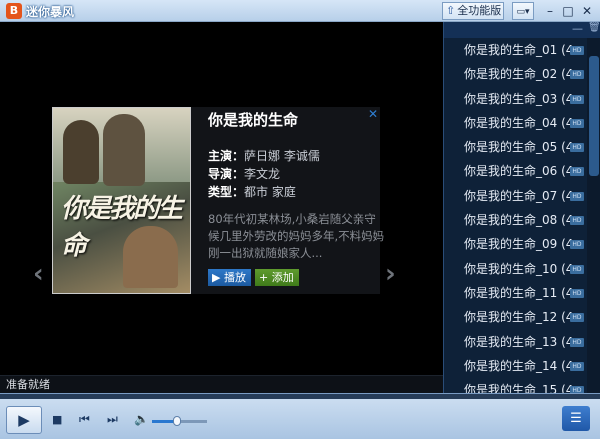 Image resolution: width=600 pixels, height=439 pixels. I want to click on director-row: 导演：李文龙, so click(244, 173).